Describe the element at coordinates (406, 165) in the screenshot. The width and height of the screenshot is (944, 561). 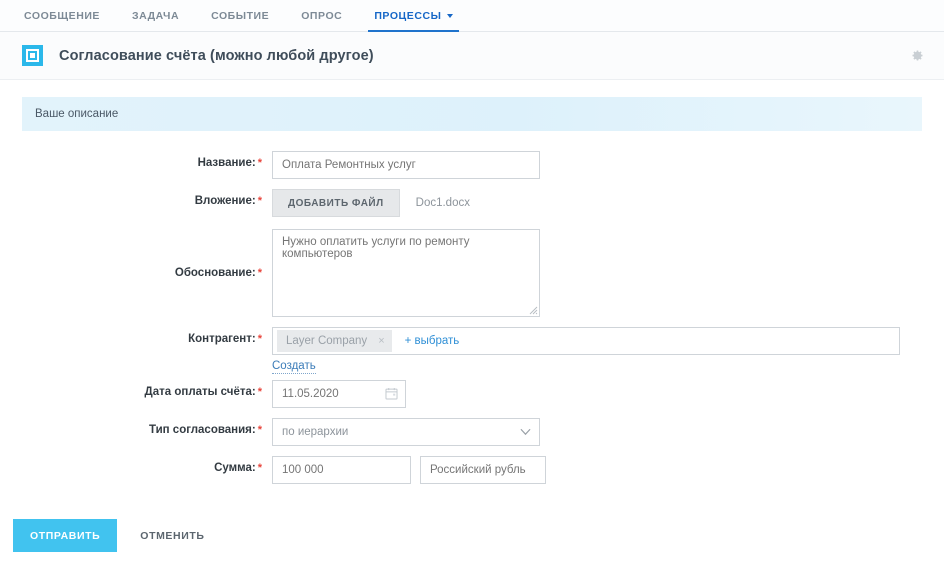
I see `name-input` at that location.